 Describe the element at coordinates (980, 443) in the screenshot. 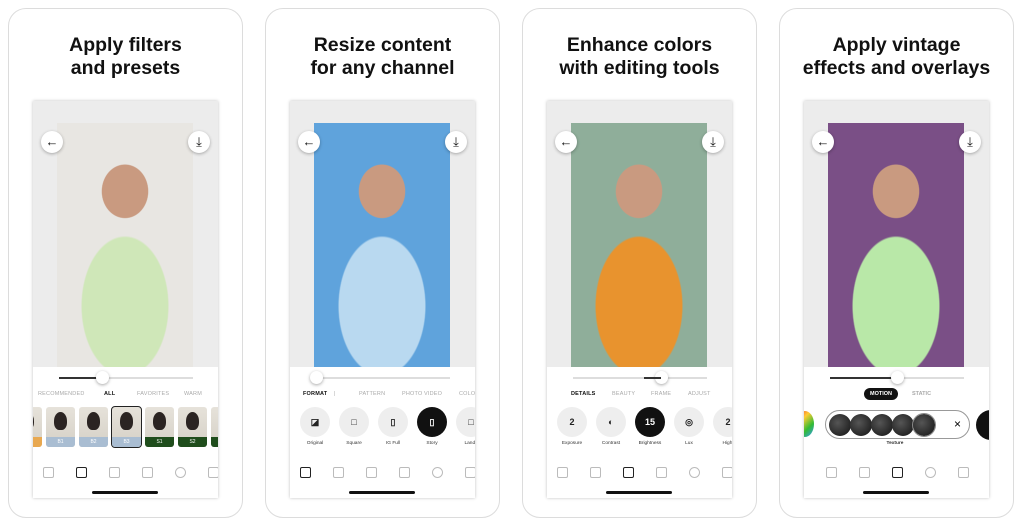

I see `overlay-next-label: Vi` at that location.